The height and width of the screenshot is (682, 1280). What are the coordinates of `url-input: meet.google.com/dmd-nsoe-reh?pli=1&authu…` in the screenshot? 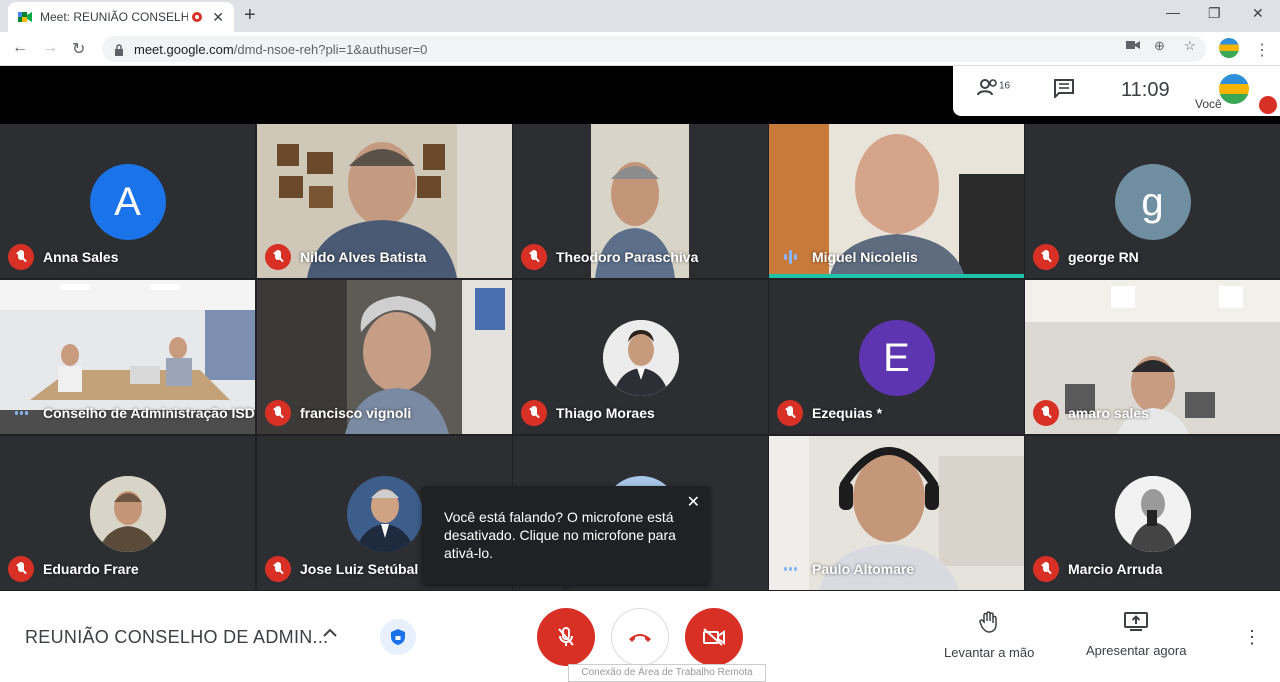 It's located at (654, 49).